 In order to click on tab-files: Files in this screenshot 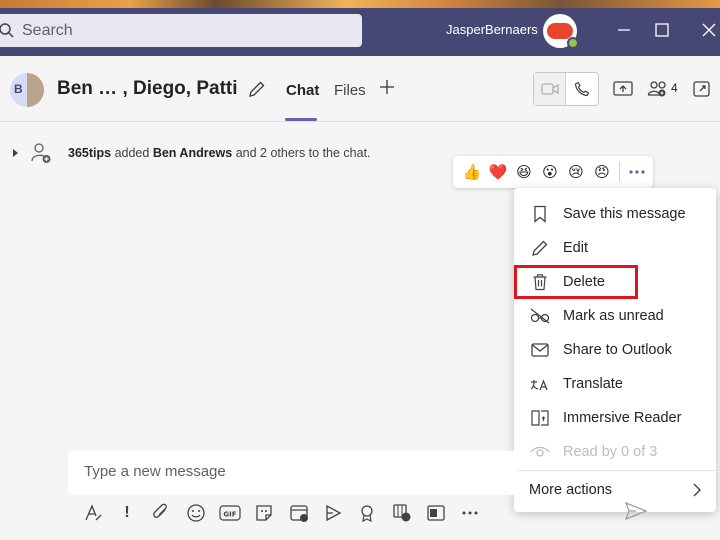, I will do `click(350, 90)`.